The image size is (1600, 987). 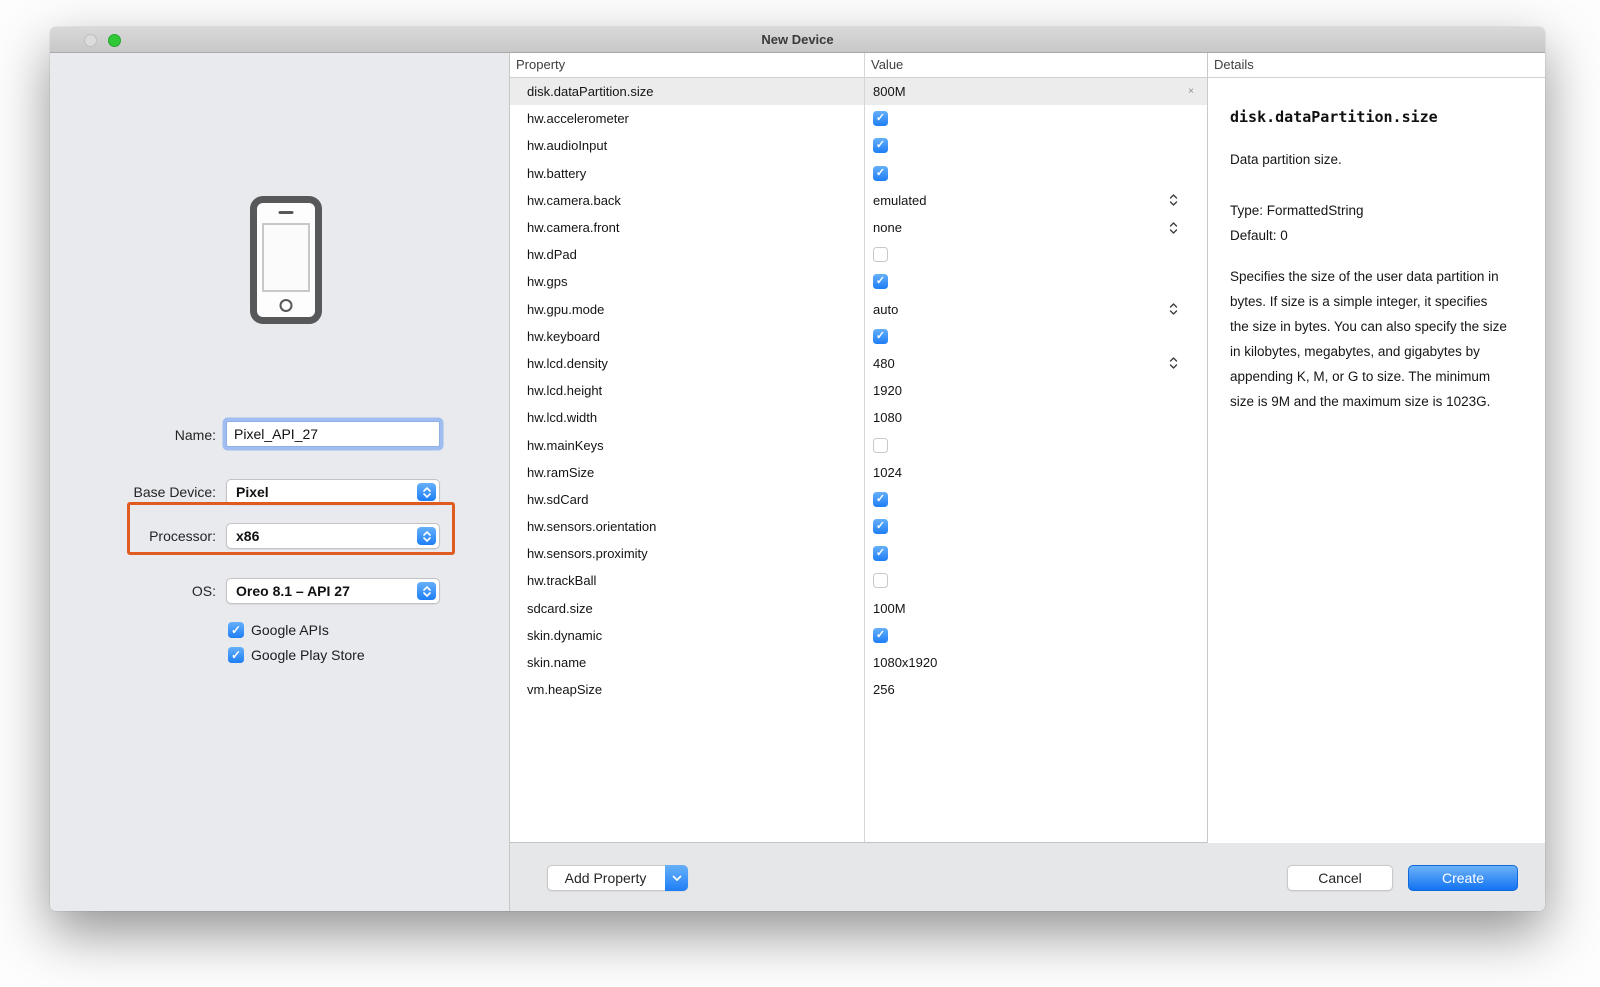 I want to click on property-value: 1080x1920, so click(x=1035, y=662).